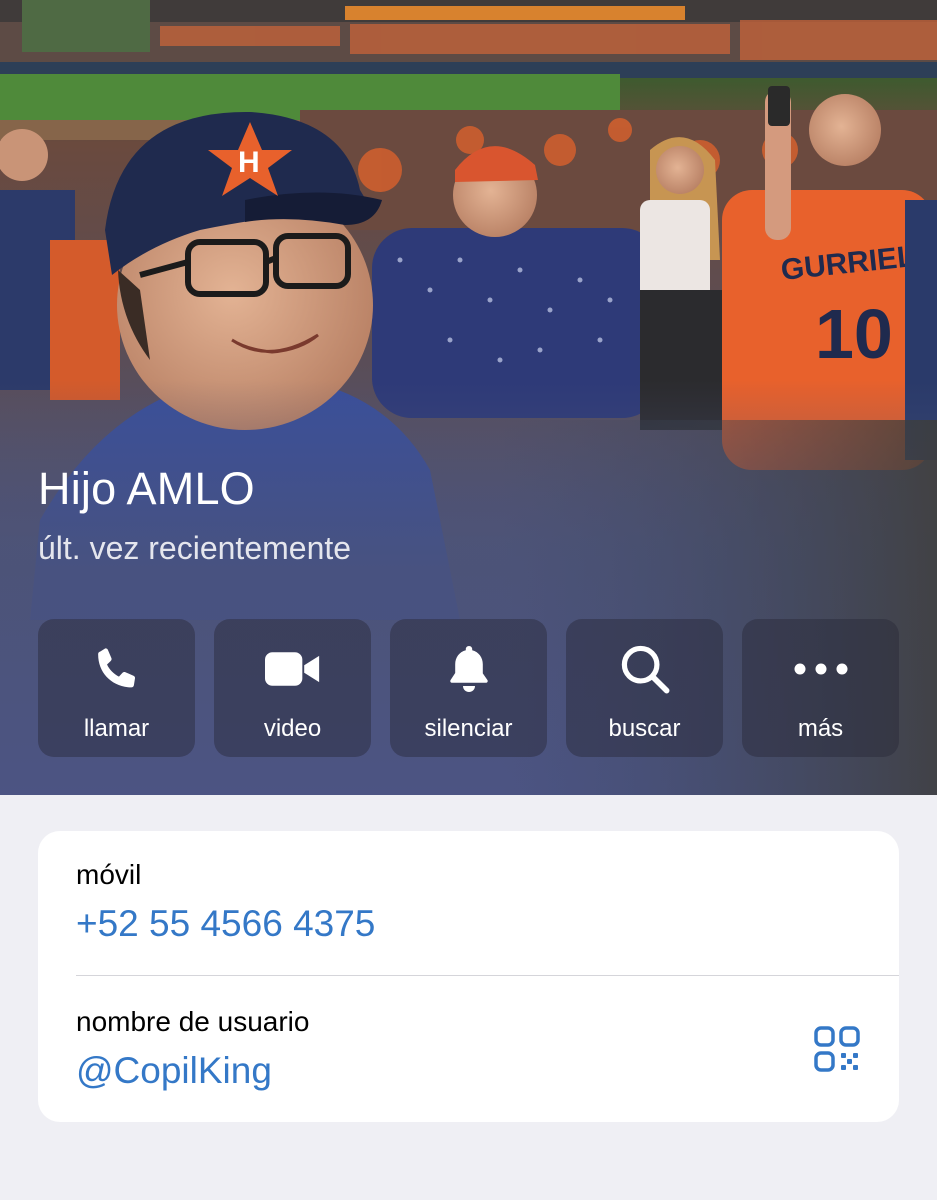 The image size is (937, 1200). I want to click on row-divider, so click(487, 975).